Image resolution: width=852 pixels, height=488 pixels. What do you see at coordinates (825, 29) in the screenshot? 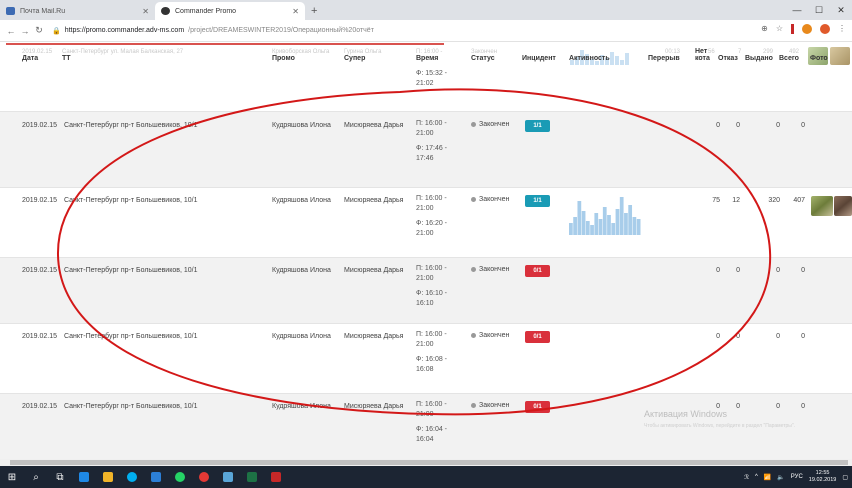
I see `opera-icon` at bounding box center [825, 29].